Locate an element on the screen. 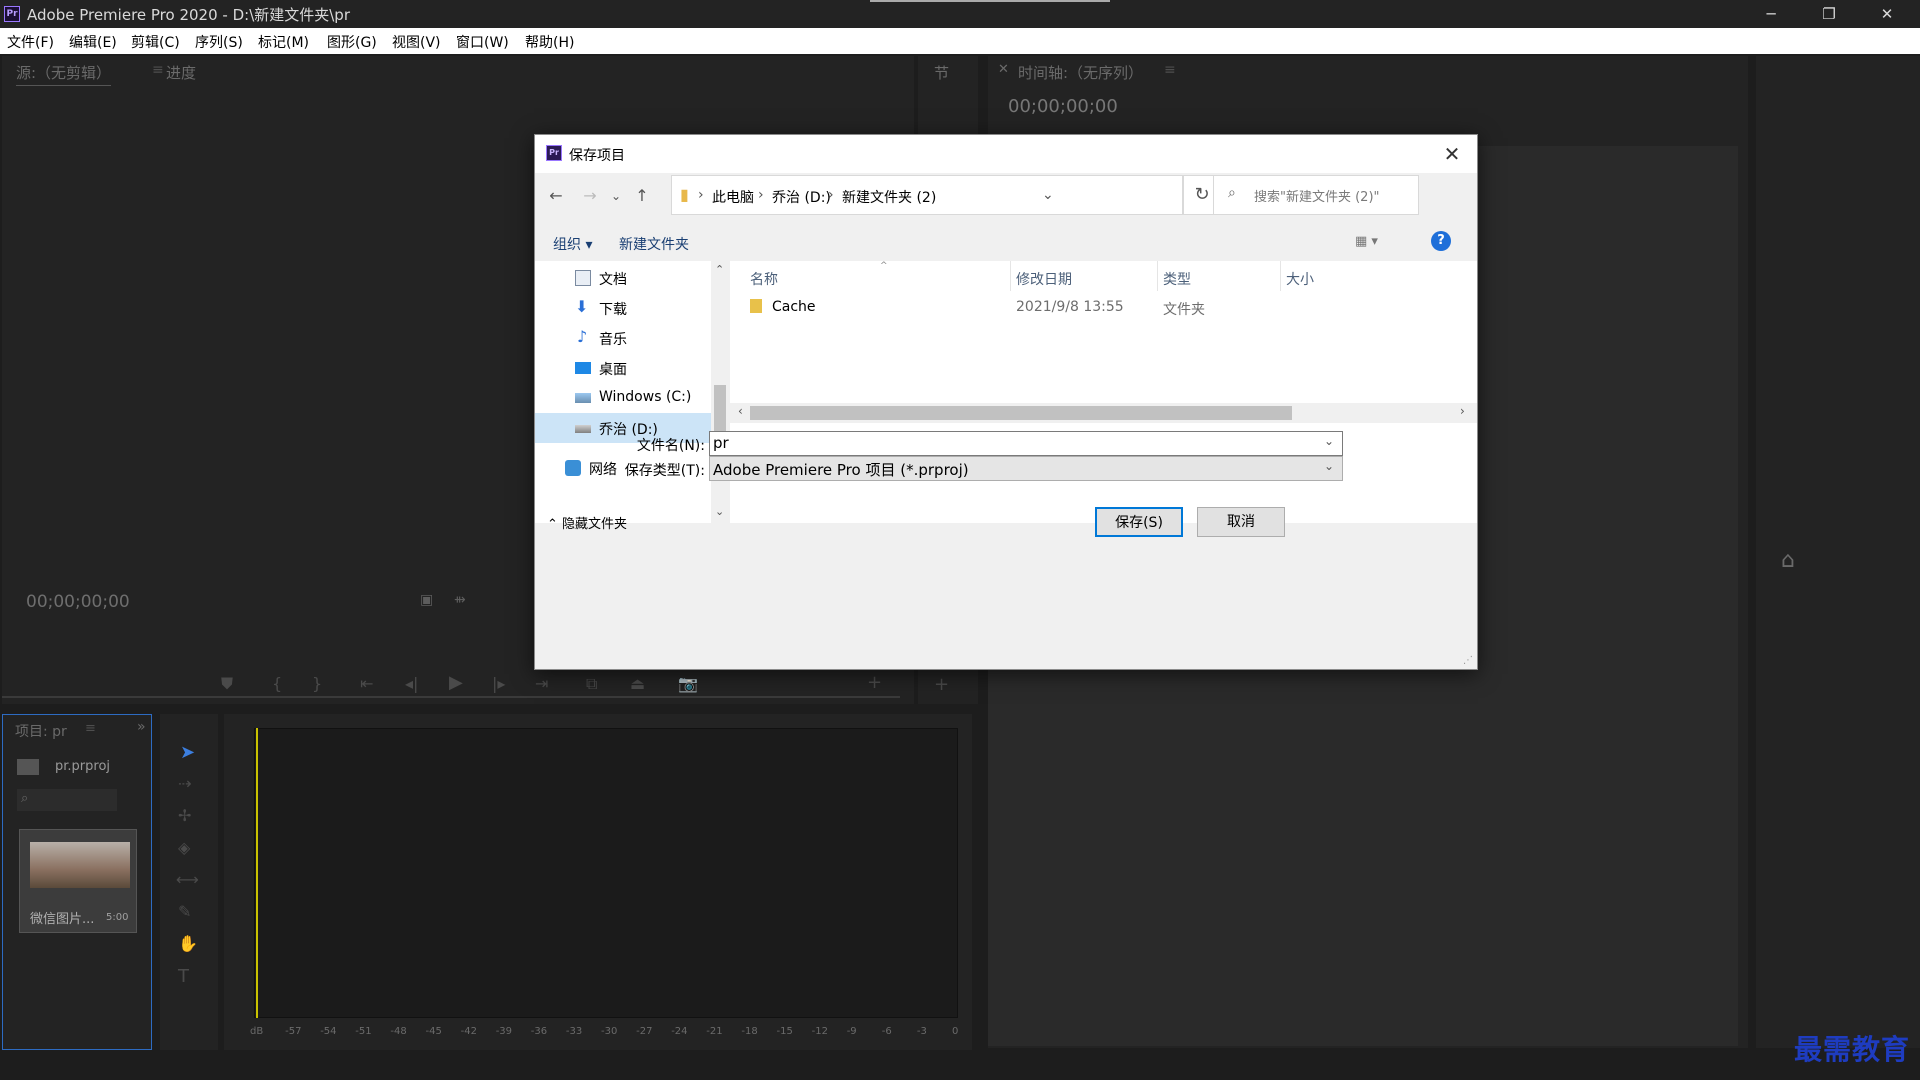 The height and width of the screenshot is (1080, 1920). dialog-title: 保存项目 is located at coordinates (597, 156).